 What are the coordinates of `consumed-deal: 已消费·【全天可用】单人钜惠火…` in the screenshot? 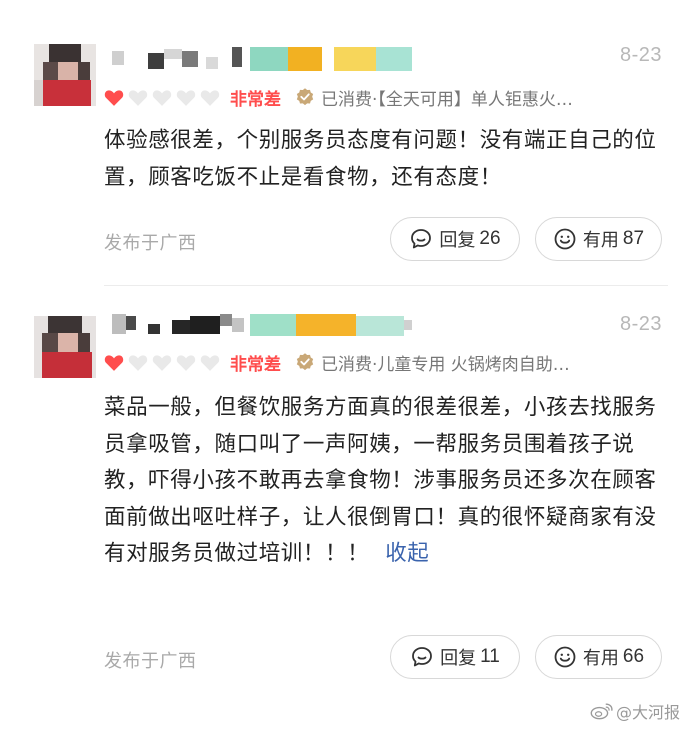 It's located at (447, 97).